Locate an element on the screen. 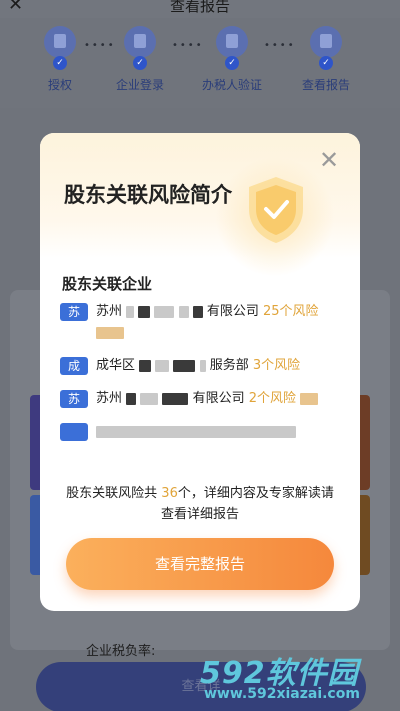 The image size is (400, 711). list-item: 成 成华区 服务部 3个风险 is located at coordinates (201, 365).